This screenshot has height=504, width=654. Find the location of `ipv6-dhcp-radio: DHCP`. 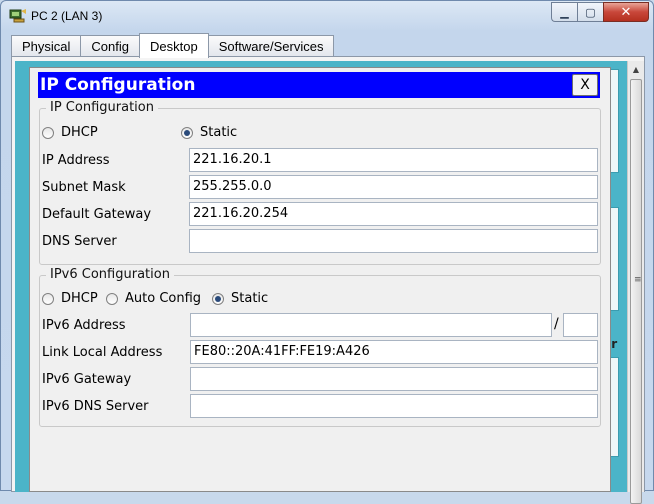

ipv6-dhcp-radio: DHCP is located at coordinates (70, 298).